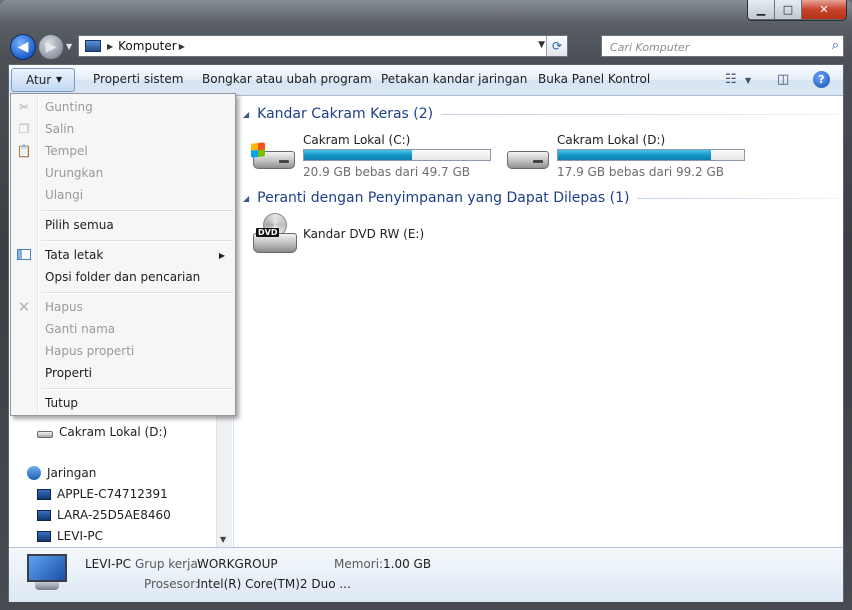 This screenshot has width=852, height=610. I want to click on dvd-badge: DVD, so click(268, 232).